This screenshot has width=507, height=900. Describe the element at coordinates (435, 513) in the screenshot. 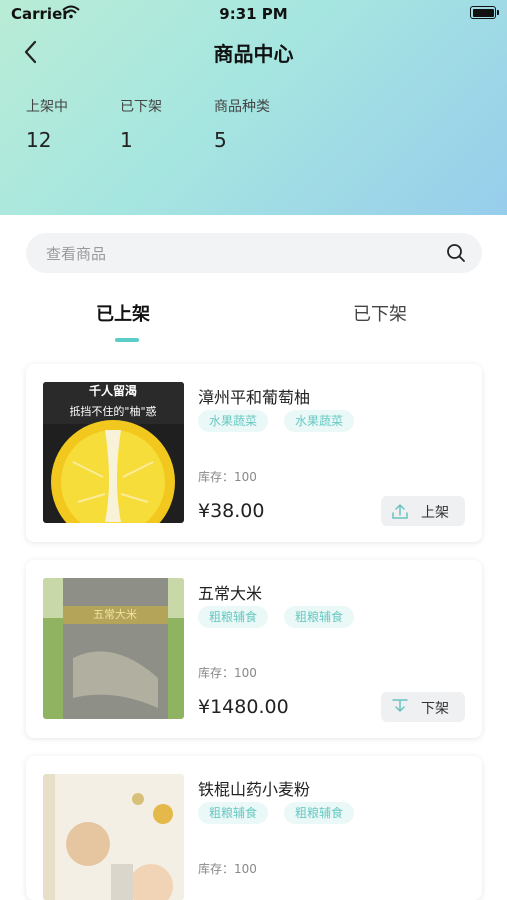

I see `button-label: 上架` at that location.